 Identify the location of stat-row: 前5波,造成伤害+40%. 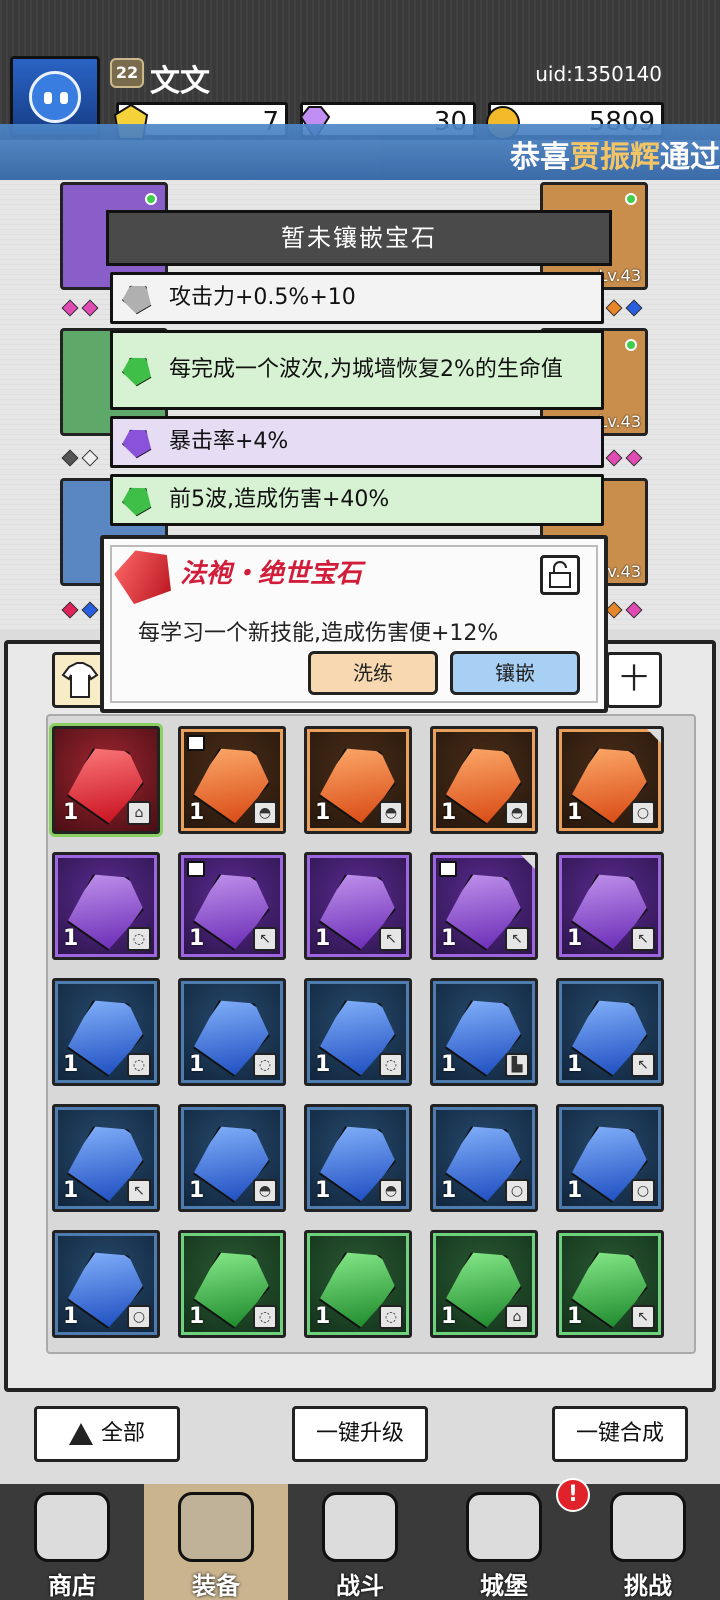
(357, 500).